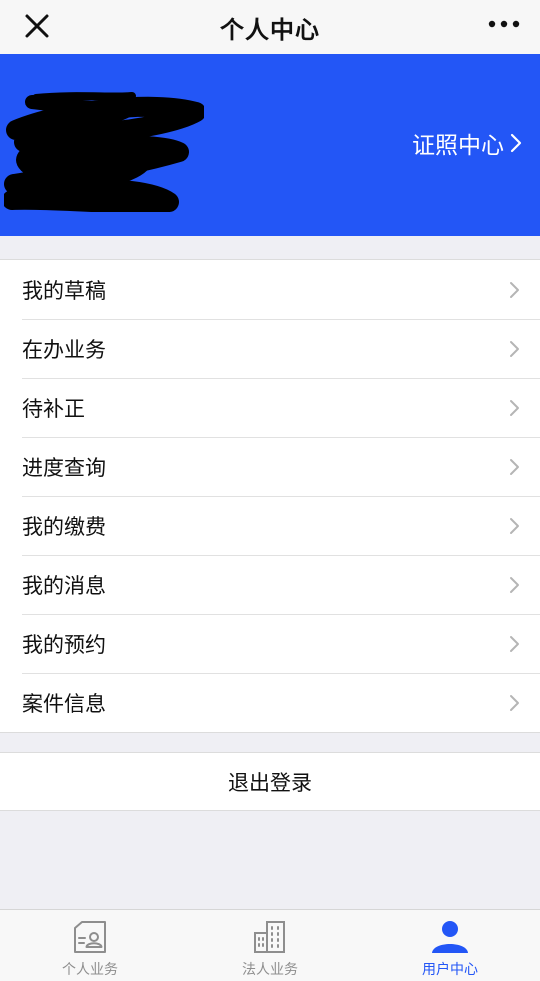 This screenshot has width=540, height=981. I want to click on page-title: 个人中心, so click(270, 29).